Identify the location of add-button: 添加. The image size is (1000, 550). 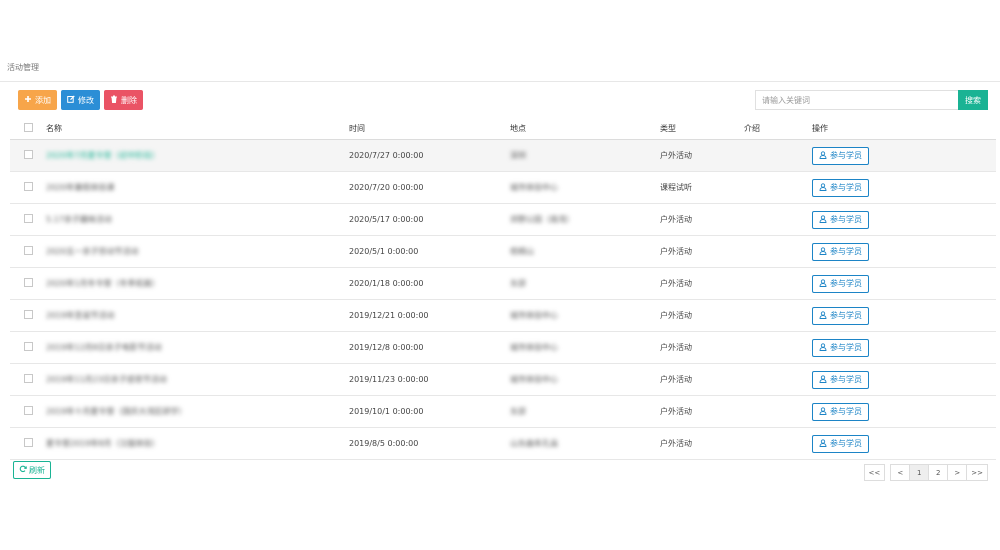
(37, 100).